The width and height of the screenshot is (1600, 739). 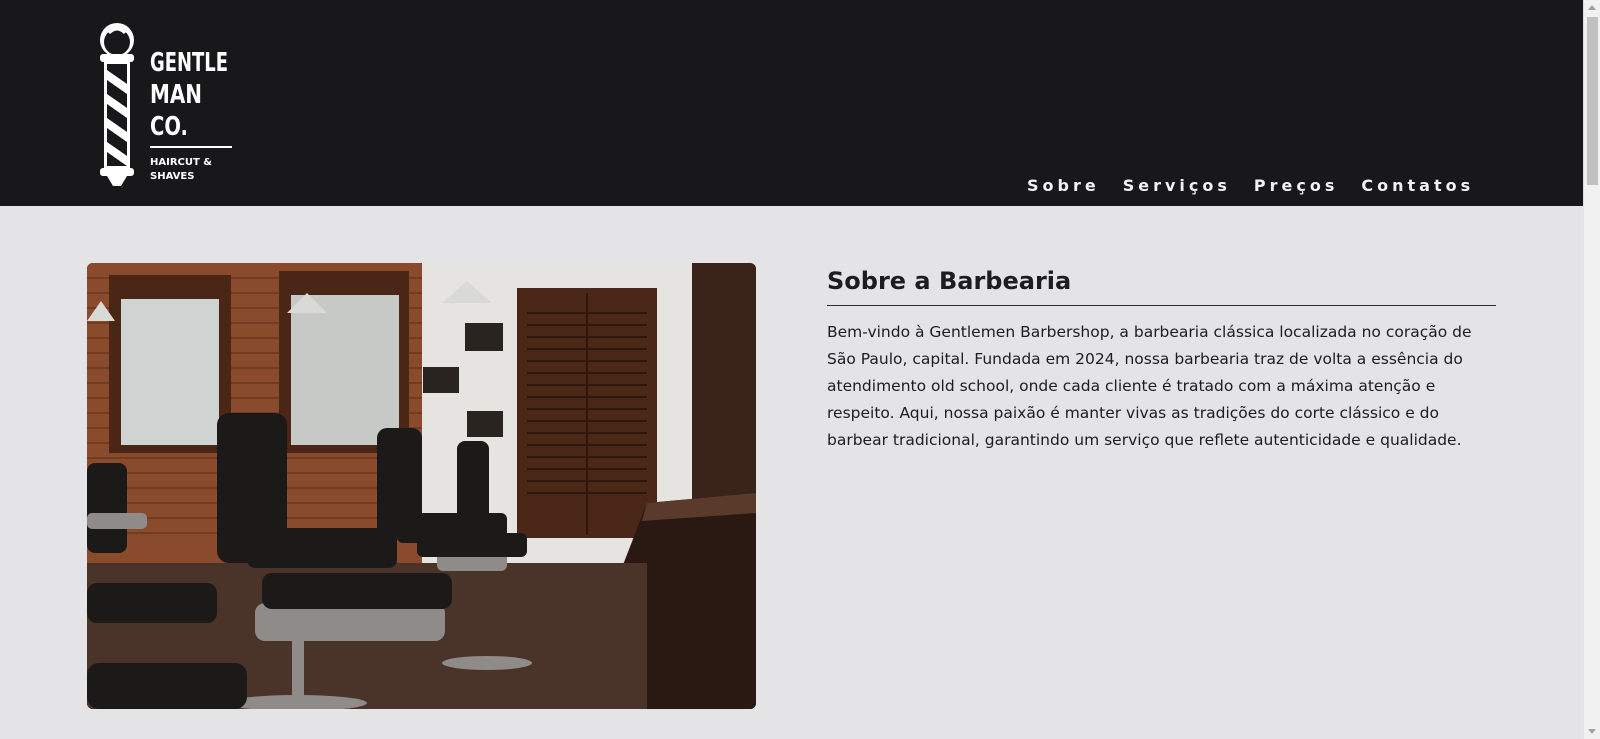 I want to click on main-nav: Sobre Serviços Preços Contatos, so click(x=1250, y=186).